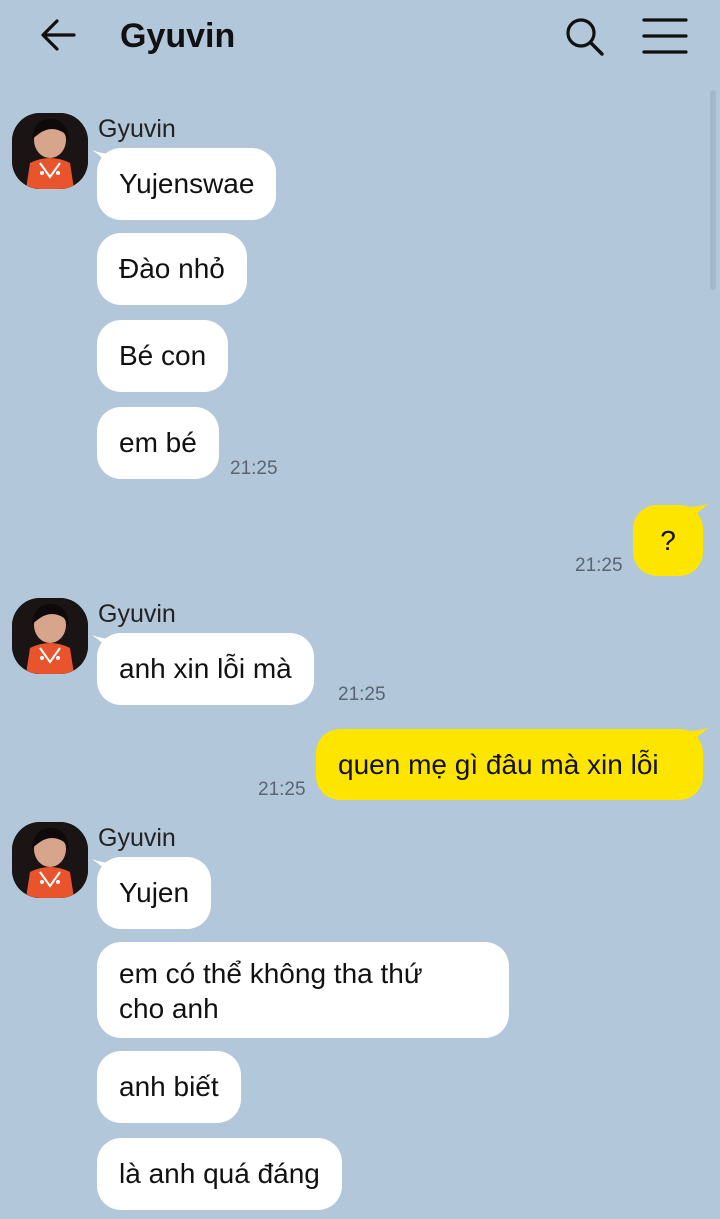 This screenshot has height=1219, width=720. I want to click on message-bubble: Bé con, so click(163, 356).